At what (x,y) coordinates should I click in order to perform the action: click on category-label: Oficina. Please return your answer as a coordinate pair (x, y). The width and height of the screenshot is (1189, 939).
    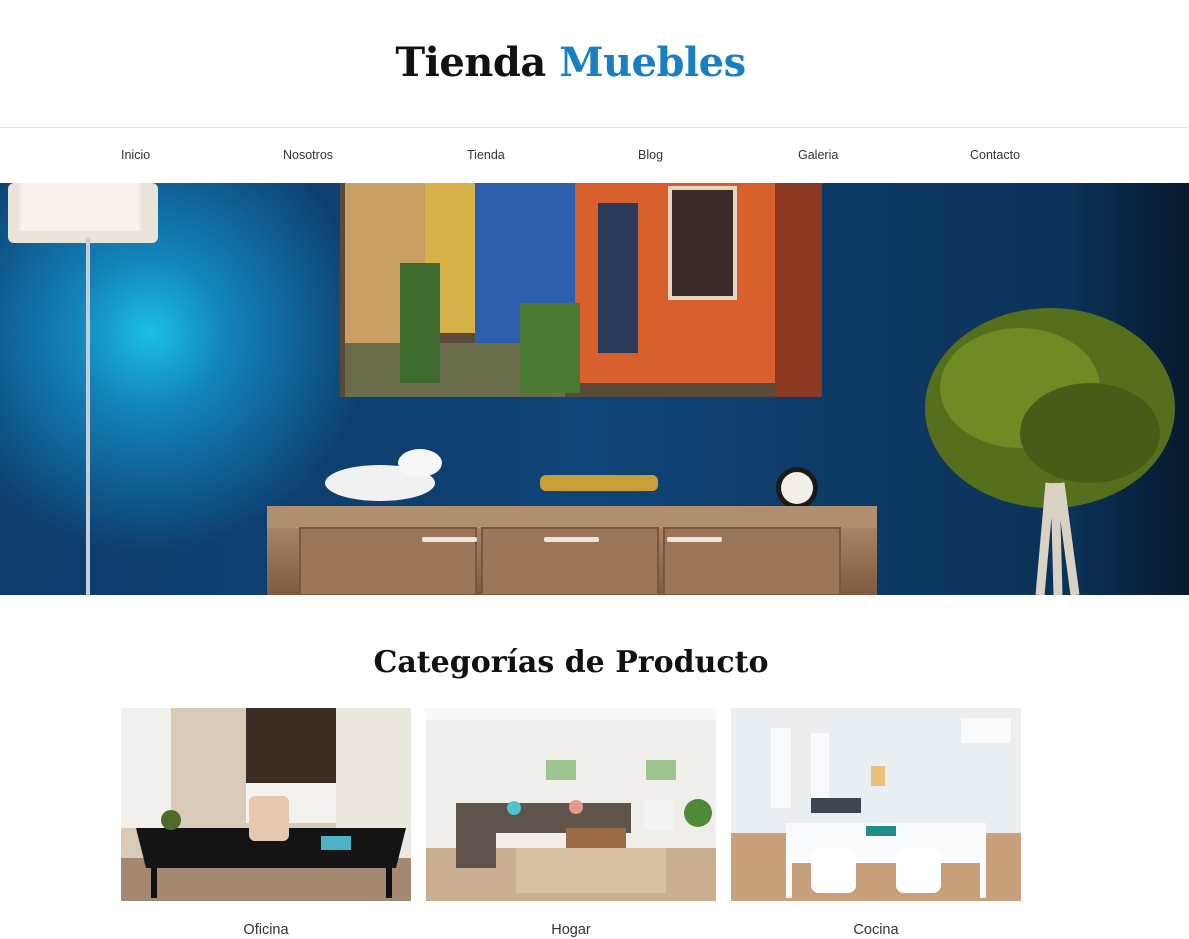
    Looking at the image, I should click on (266, 930).